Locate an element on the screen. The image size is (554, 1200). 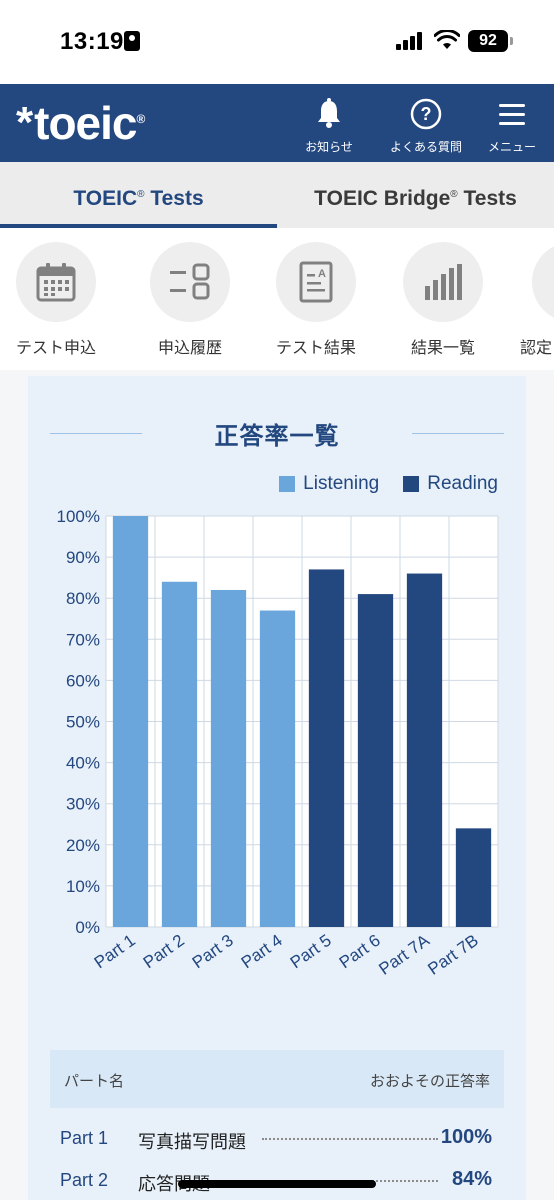
x-tick-label: Part 3 is located at coordinates (213, 952).